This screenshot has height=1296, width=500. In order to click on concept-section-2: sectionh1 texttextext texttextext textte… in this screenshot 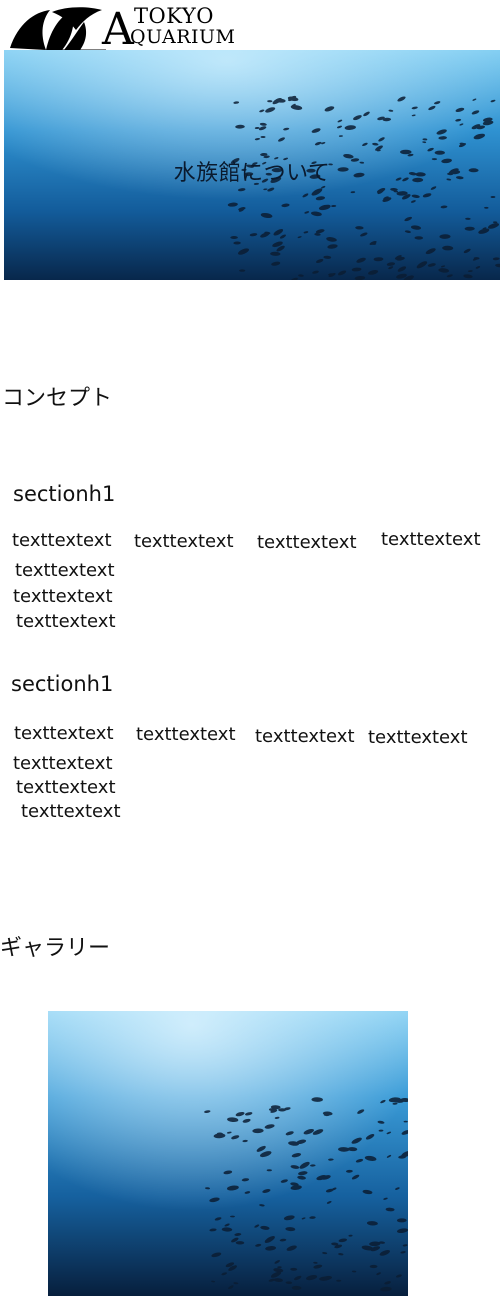, I will do `click(250, 748)`.